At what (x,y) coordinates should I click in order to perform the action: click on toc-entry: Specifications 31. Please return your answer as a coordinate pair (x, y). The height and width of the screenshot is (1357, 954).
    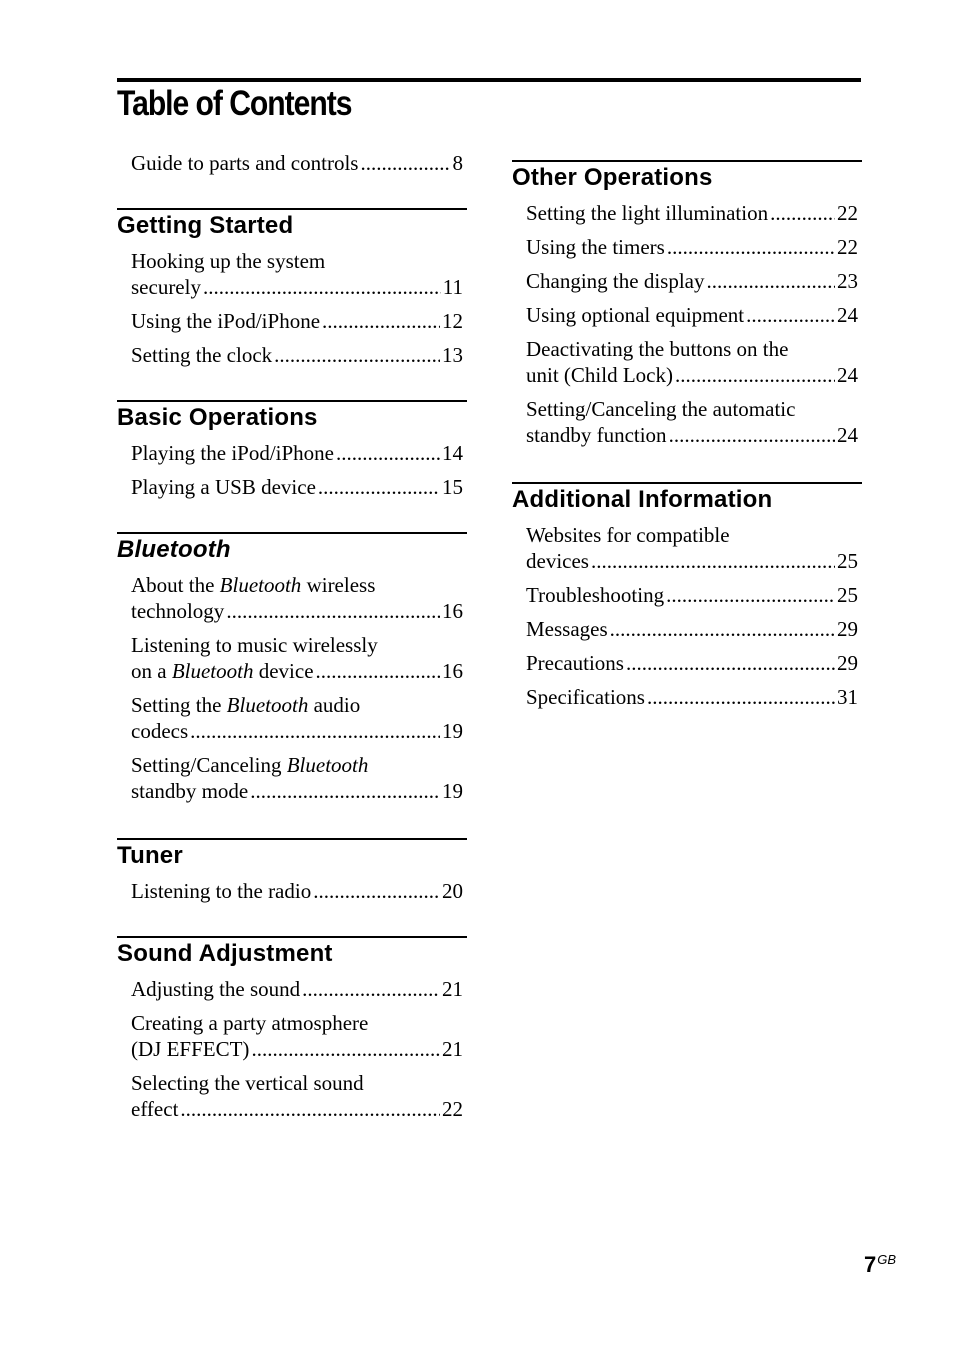
    Looking at the image, I should click on (692, 697).